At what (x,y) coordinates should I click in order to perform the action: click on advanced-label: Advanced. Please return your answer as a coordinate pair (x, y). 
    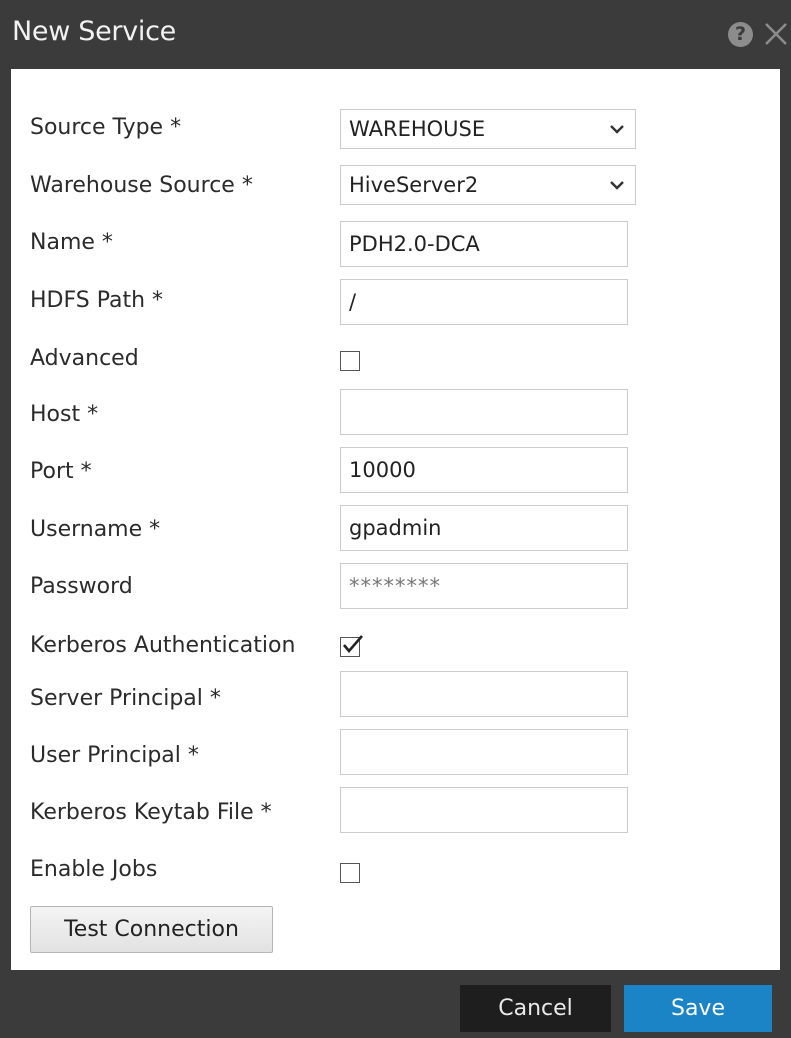
    Looking at the image, I should click on (84, 358).